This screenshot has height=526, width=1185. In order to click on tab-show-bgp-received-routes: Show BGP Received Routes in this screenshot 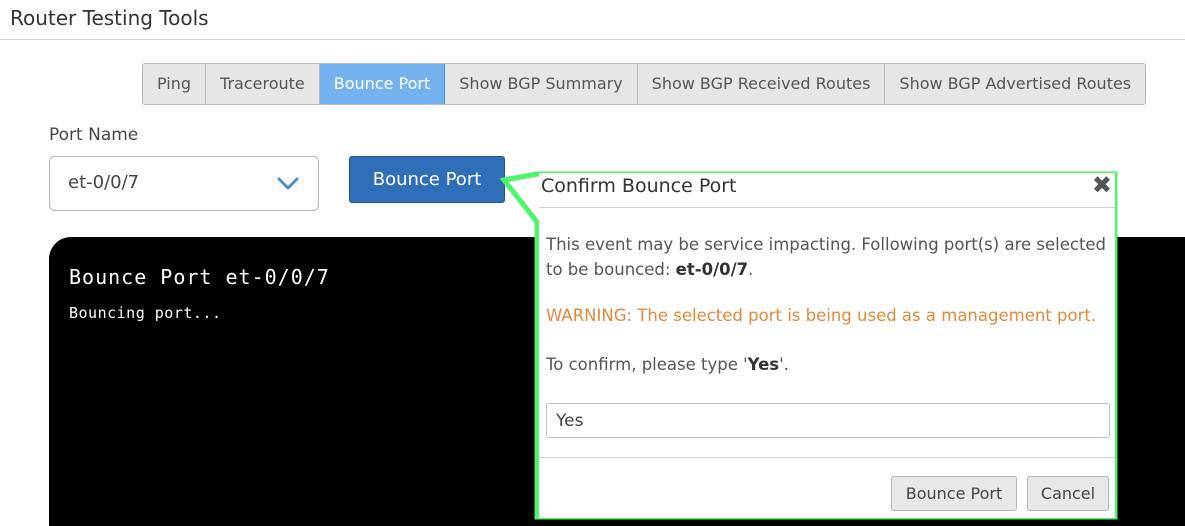, I will do `click(762, 84)`.